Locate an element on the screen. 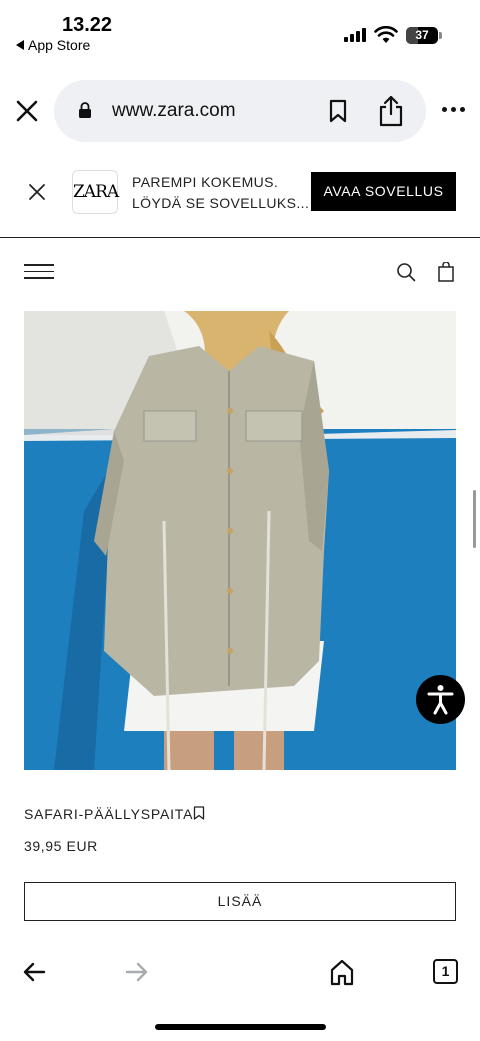 The image size is (480, 1041). status-time: 13.22 is located at coordinates (87, 25).